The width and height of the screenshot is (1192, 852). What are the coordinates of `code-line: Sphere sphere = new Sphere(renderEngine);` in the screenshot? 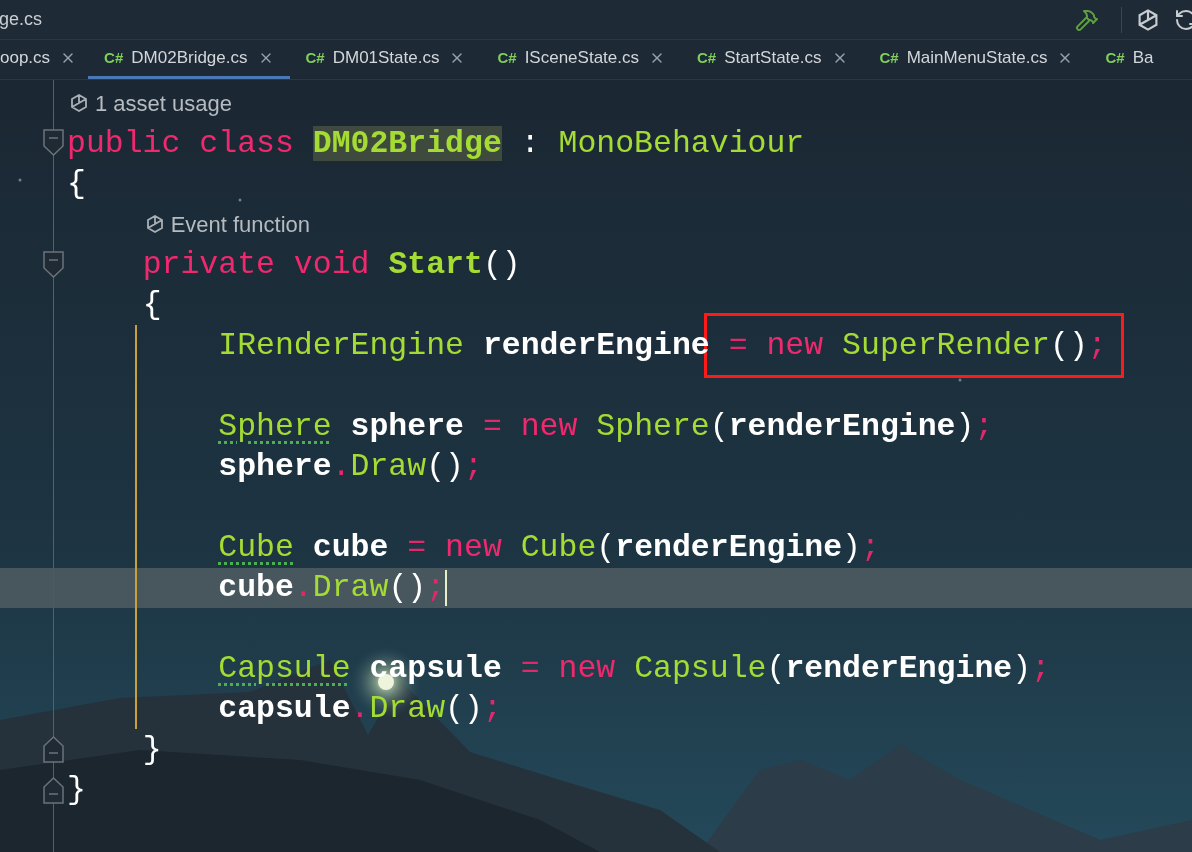 It's located at (605, 426).